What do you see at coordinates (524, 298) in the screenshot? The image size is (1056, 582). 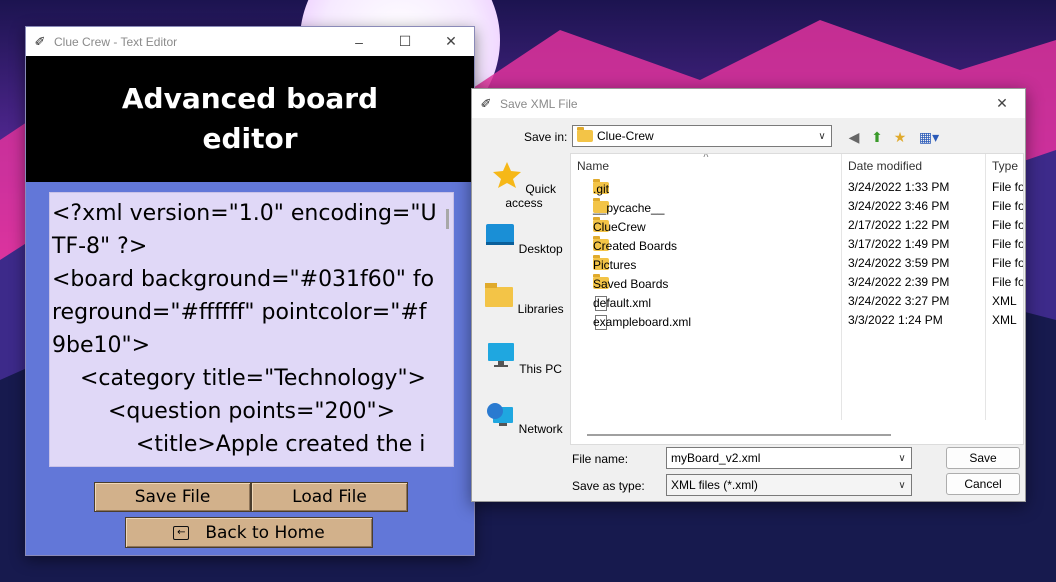 I see `place-libraries: Libraries` at bounding box center [524, 298].